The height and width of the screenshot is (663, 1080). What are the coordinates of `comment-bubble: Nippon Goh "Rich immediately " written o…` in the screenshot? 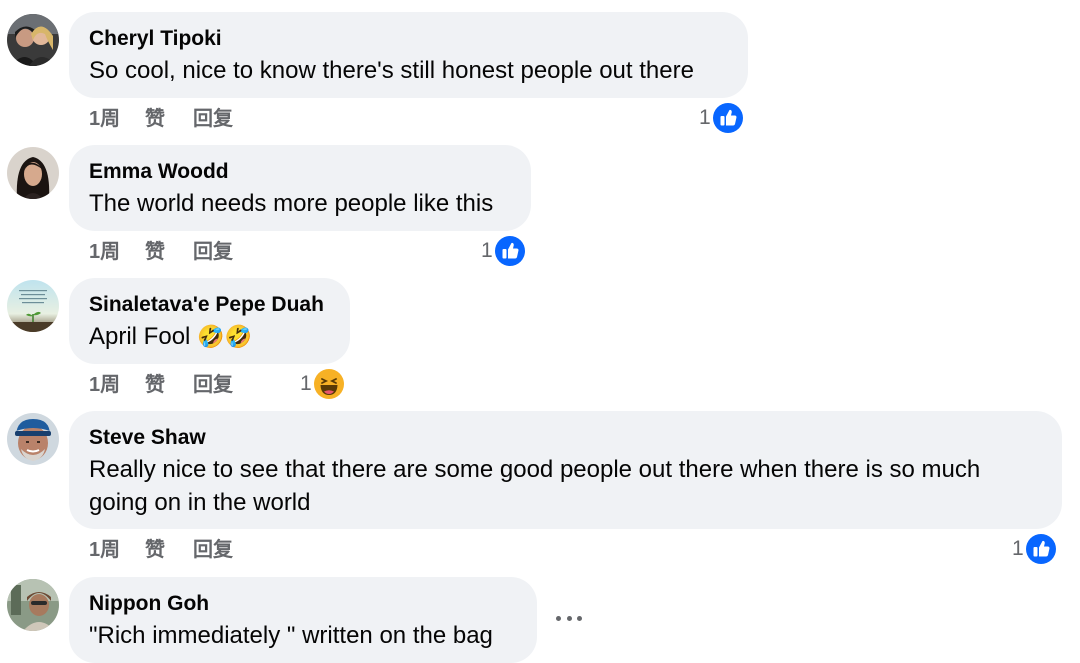 It's located at (303, 620).